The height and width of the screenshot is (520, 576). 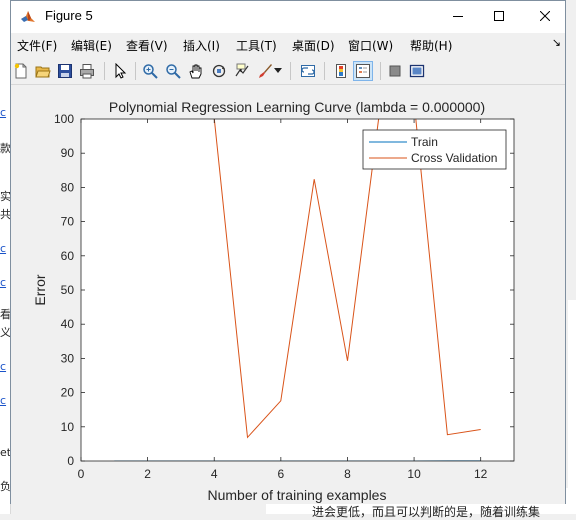 I want to click on x-axis-label: Number of training examples, so click(x=297, y=495).